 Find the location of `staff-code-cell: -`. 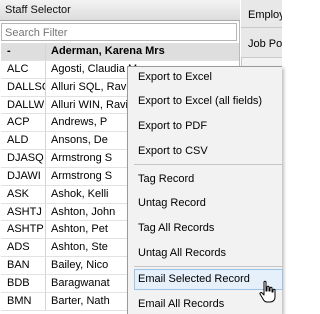

staff-code-cell: - is located at coordinates (23, 51).